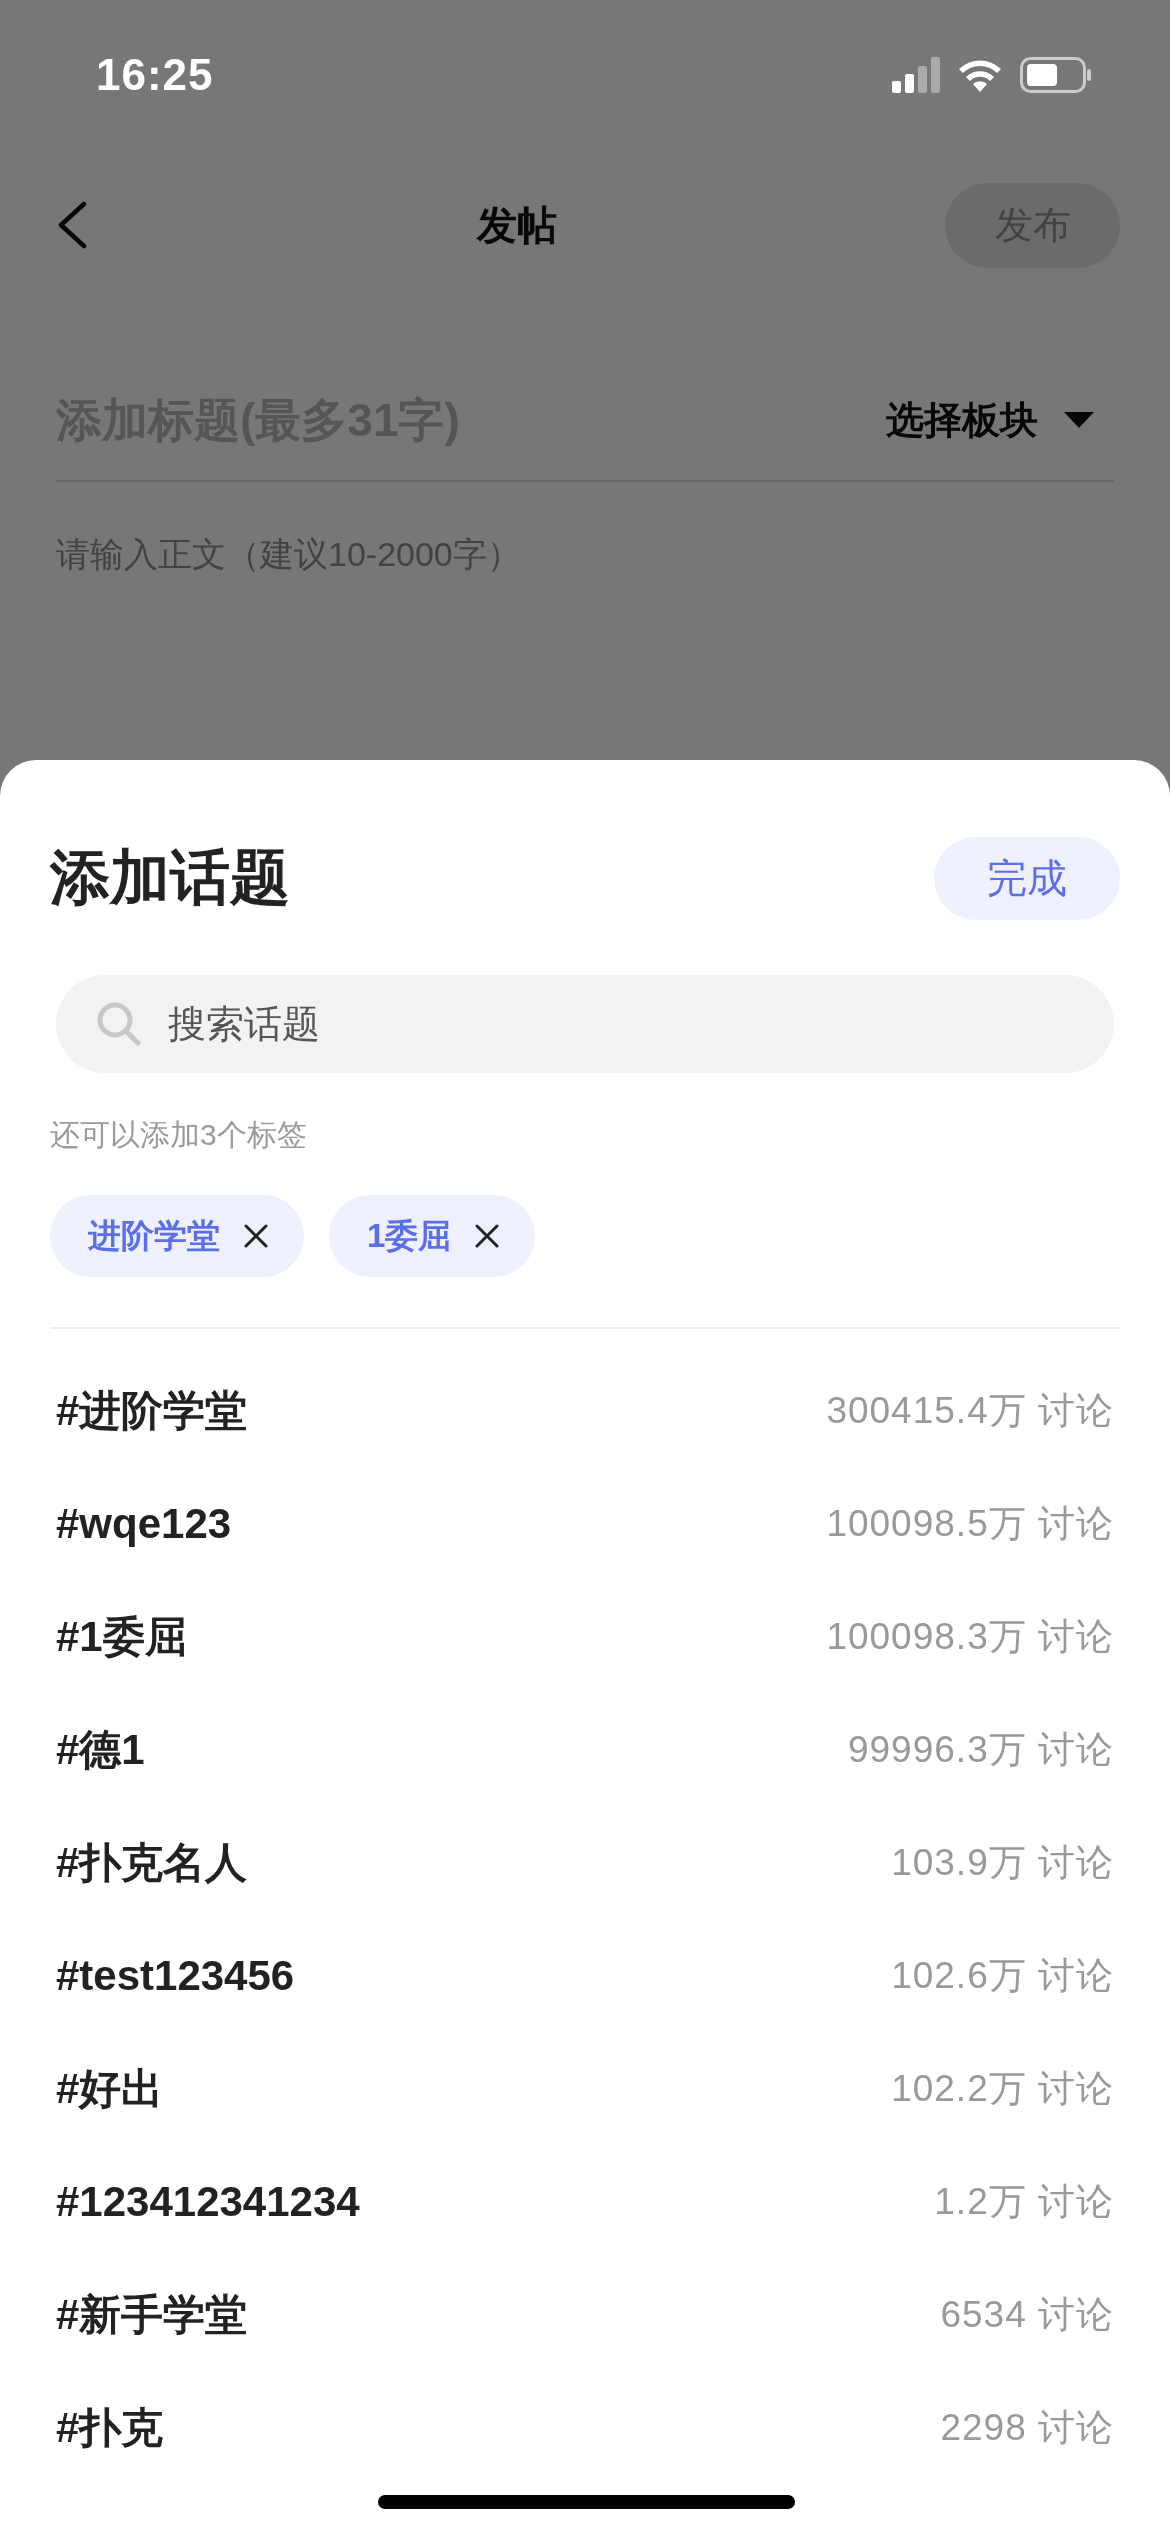  I want to click on topic-name: #123412341234, so click(208, 2201).